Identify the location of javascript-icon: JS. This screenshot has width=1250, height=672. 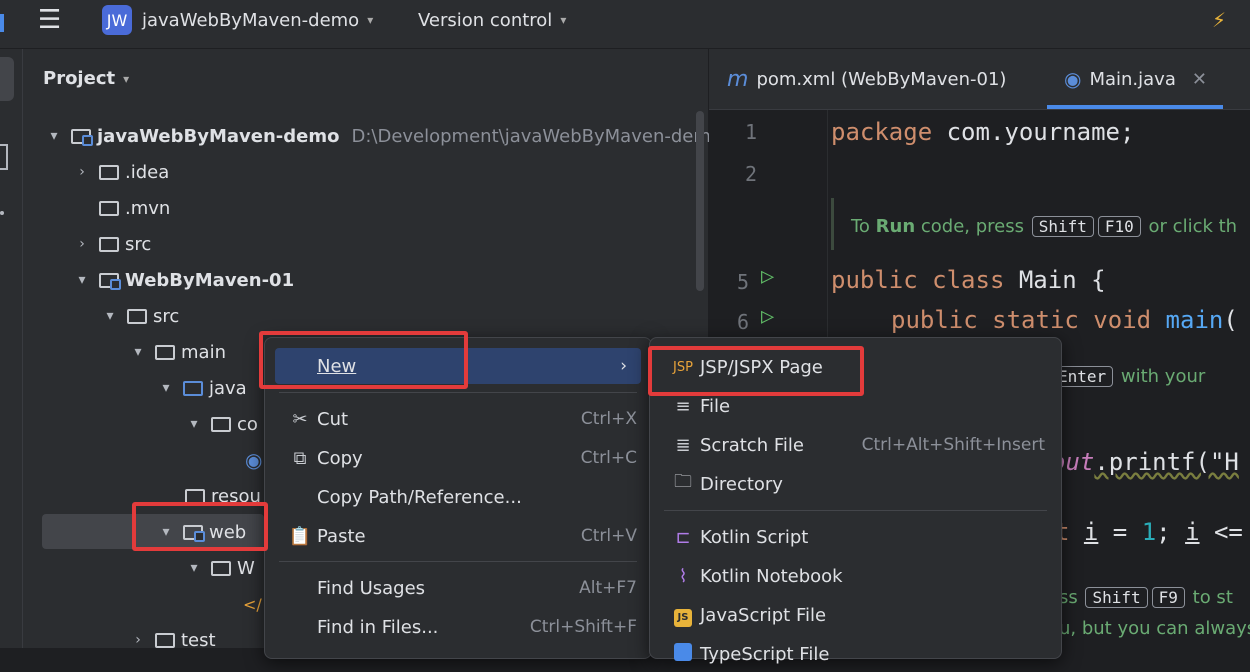
(683, 617).